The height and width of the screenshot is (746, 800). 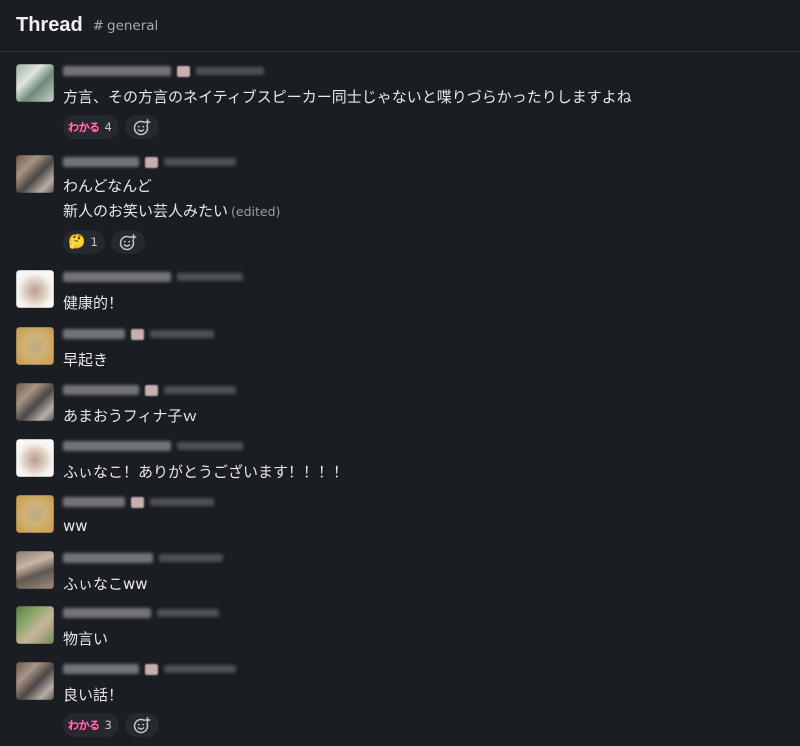 What do you see at coordinates (75, 526) in the screenshot?
I see `message-text: ww` at bounding box center [75, 526].